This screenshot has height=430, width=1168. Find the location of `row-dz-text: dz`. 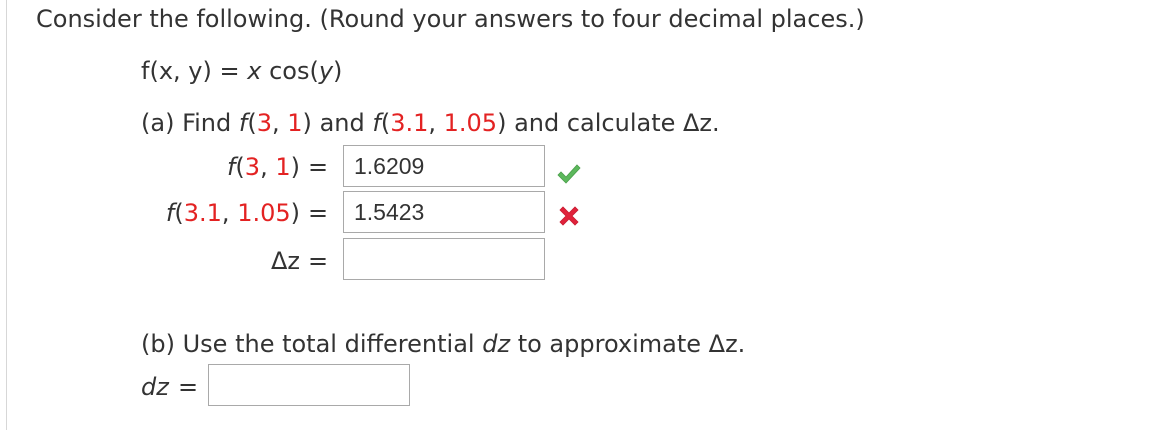

row-dz-text: dz is located at coordinates (155, 387).